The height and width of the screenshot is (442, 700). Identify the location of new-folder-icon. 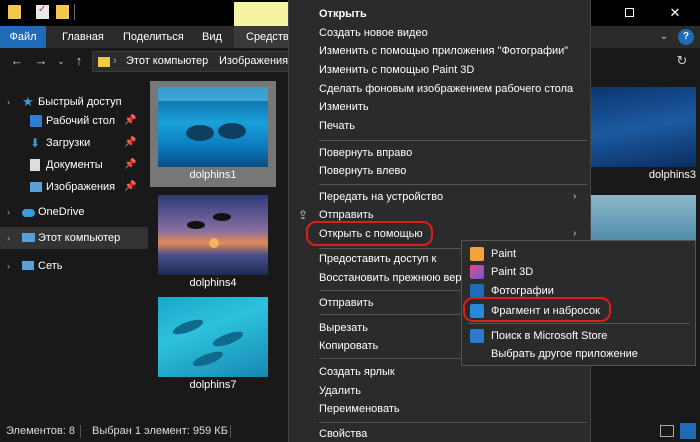
(62, 12).